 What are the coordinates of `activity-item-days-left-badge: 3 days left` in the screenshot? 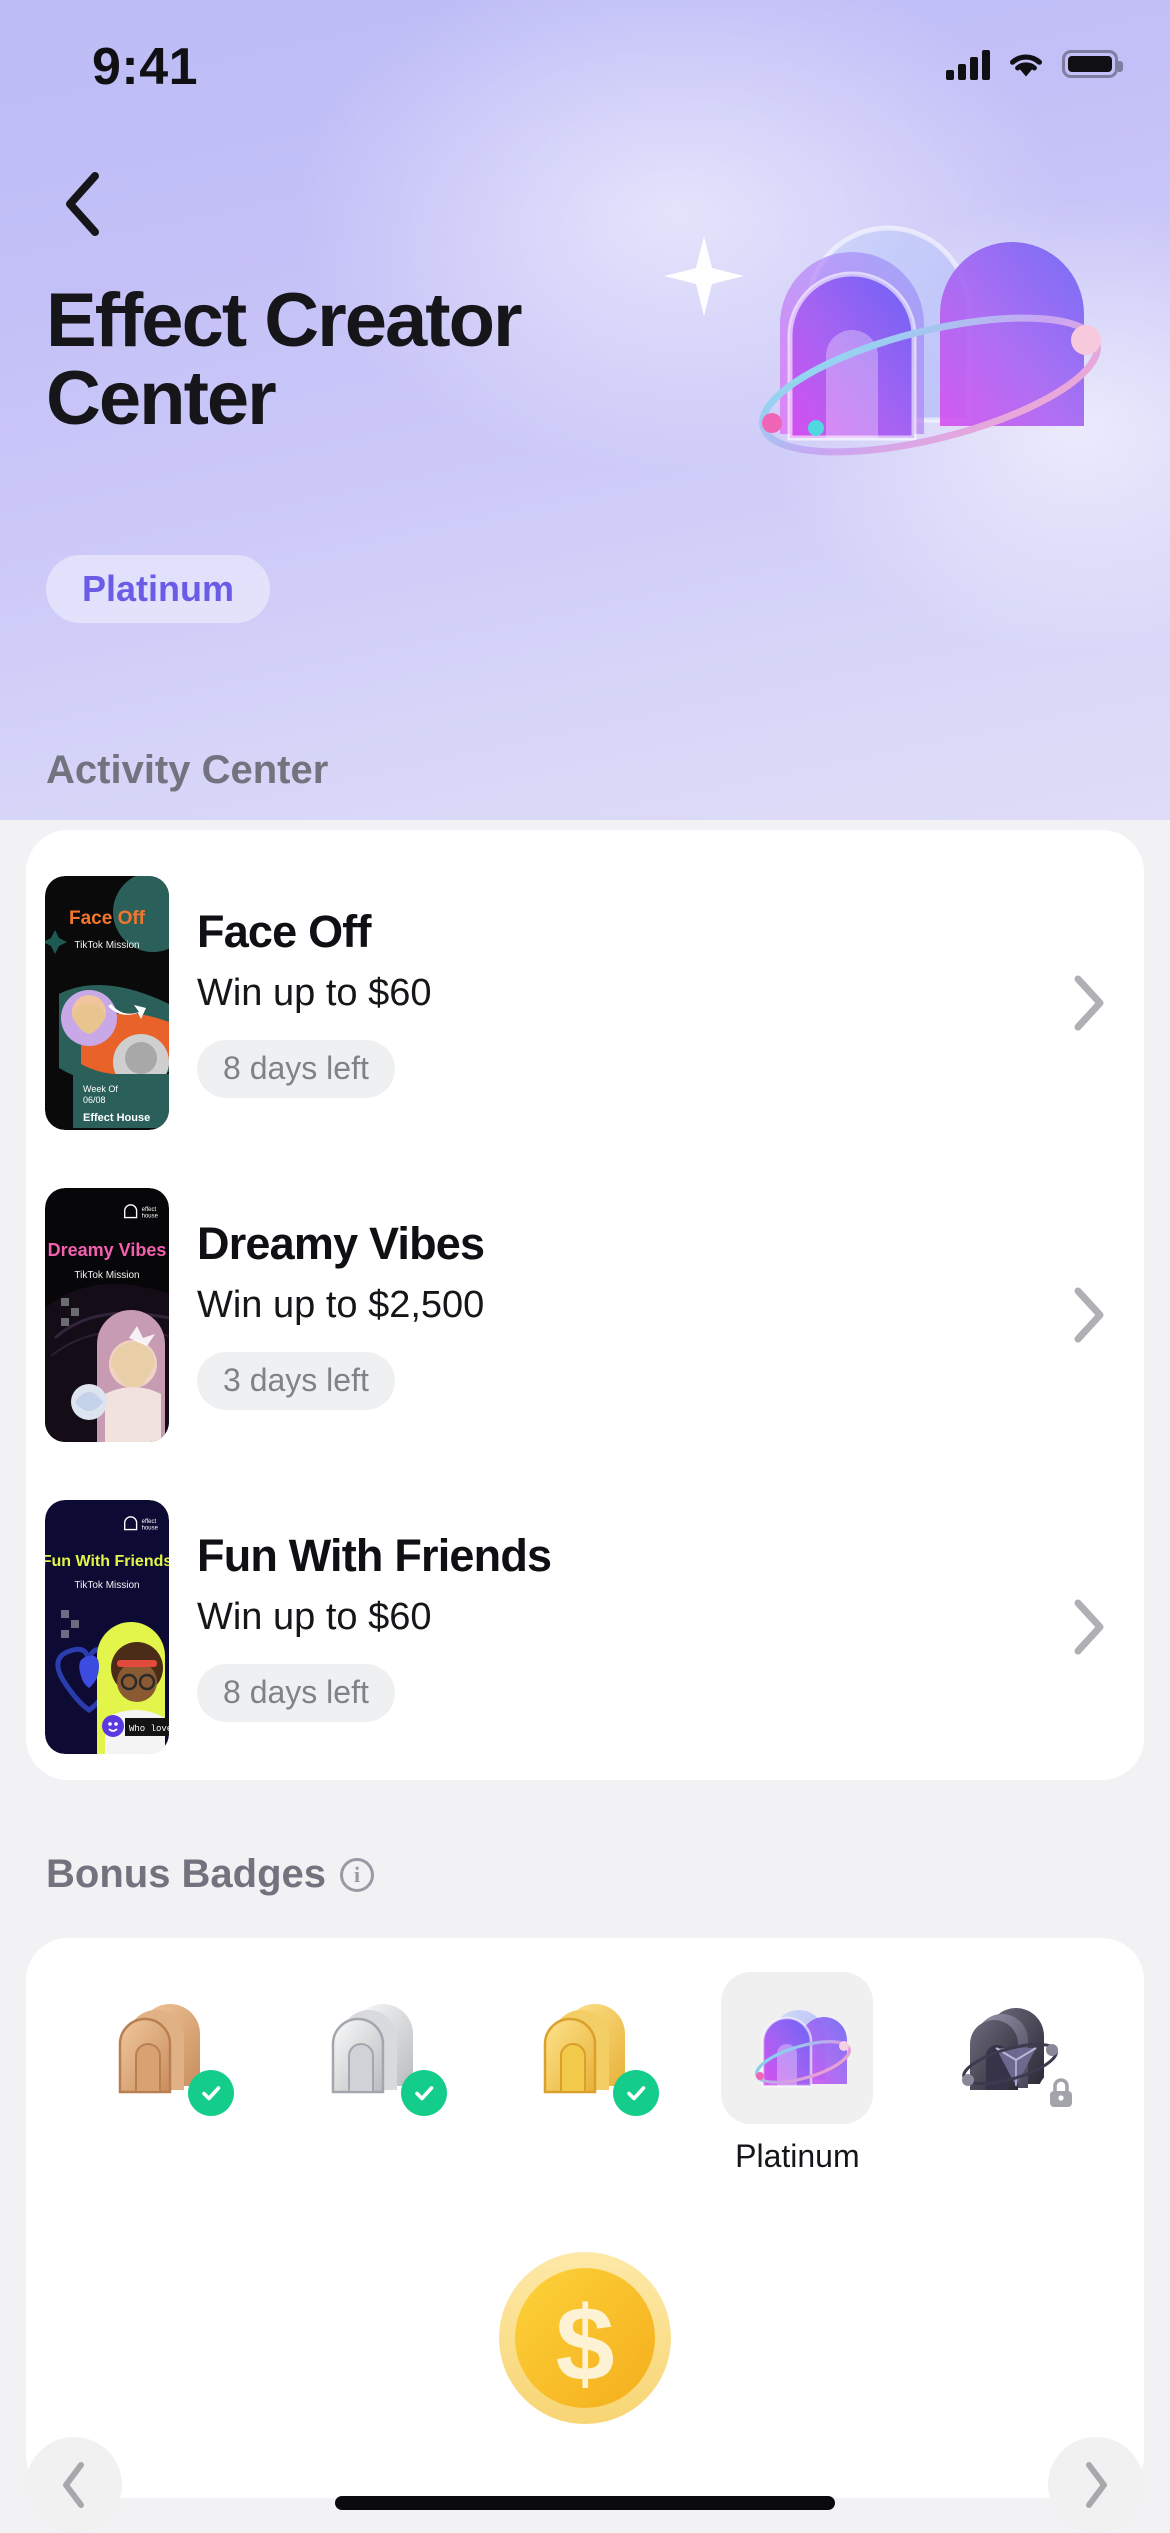 It's located at (296, 1380).